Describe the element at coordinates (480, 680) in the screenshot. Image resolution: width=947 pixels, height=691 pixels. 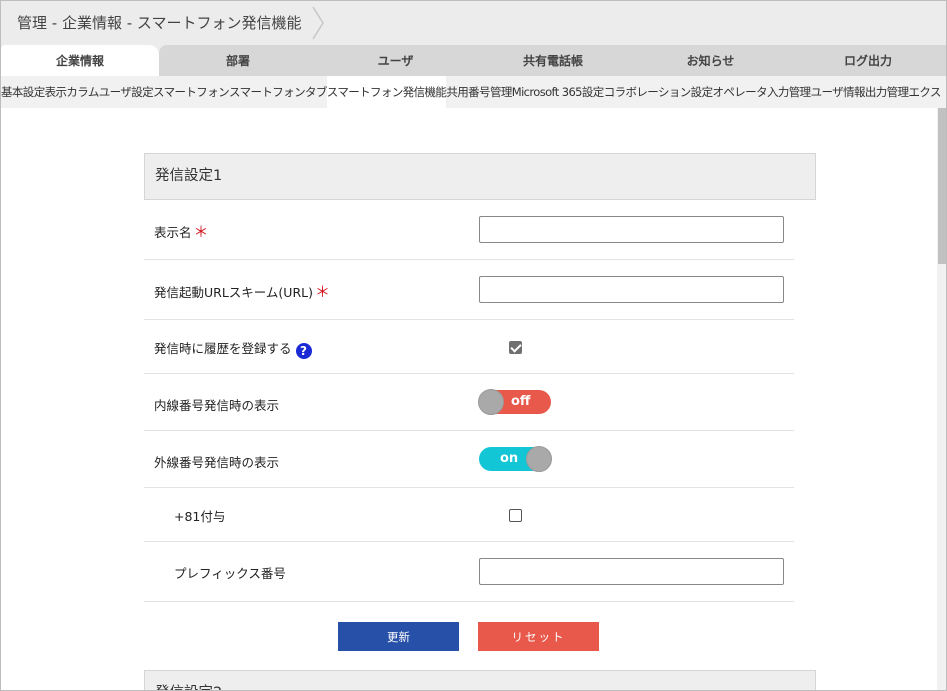
I see `section-2-header: 発信設定2` at that location.